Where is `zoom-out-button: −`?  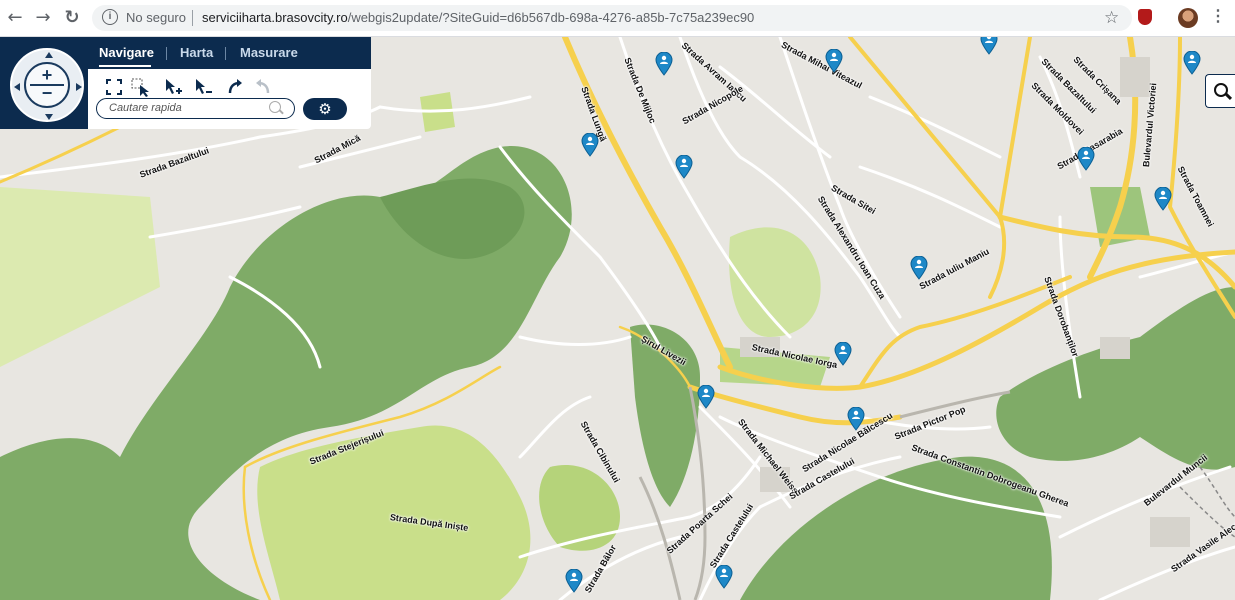 zoom-out-button: − is located at coordinates (47, 94).